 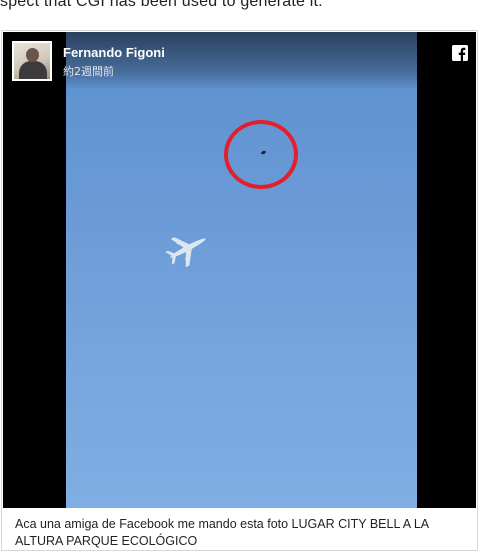 What do you see at coordinates (239, 61) in the screenshot?
I see `video-header: Fernando Figoni 約2週間前` at bounding box center [239, 61].